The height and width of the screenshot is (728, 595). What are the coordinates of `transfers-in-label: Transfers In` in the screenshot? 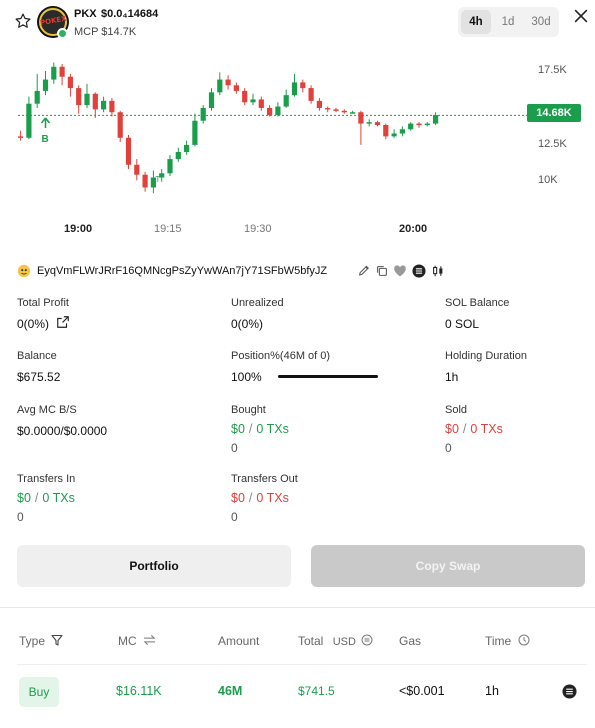 It's located at (46, 479).